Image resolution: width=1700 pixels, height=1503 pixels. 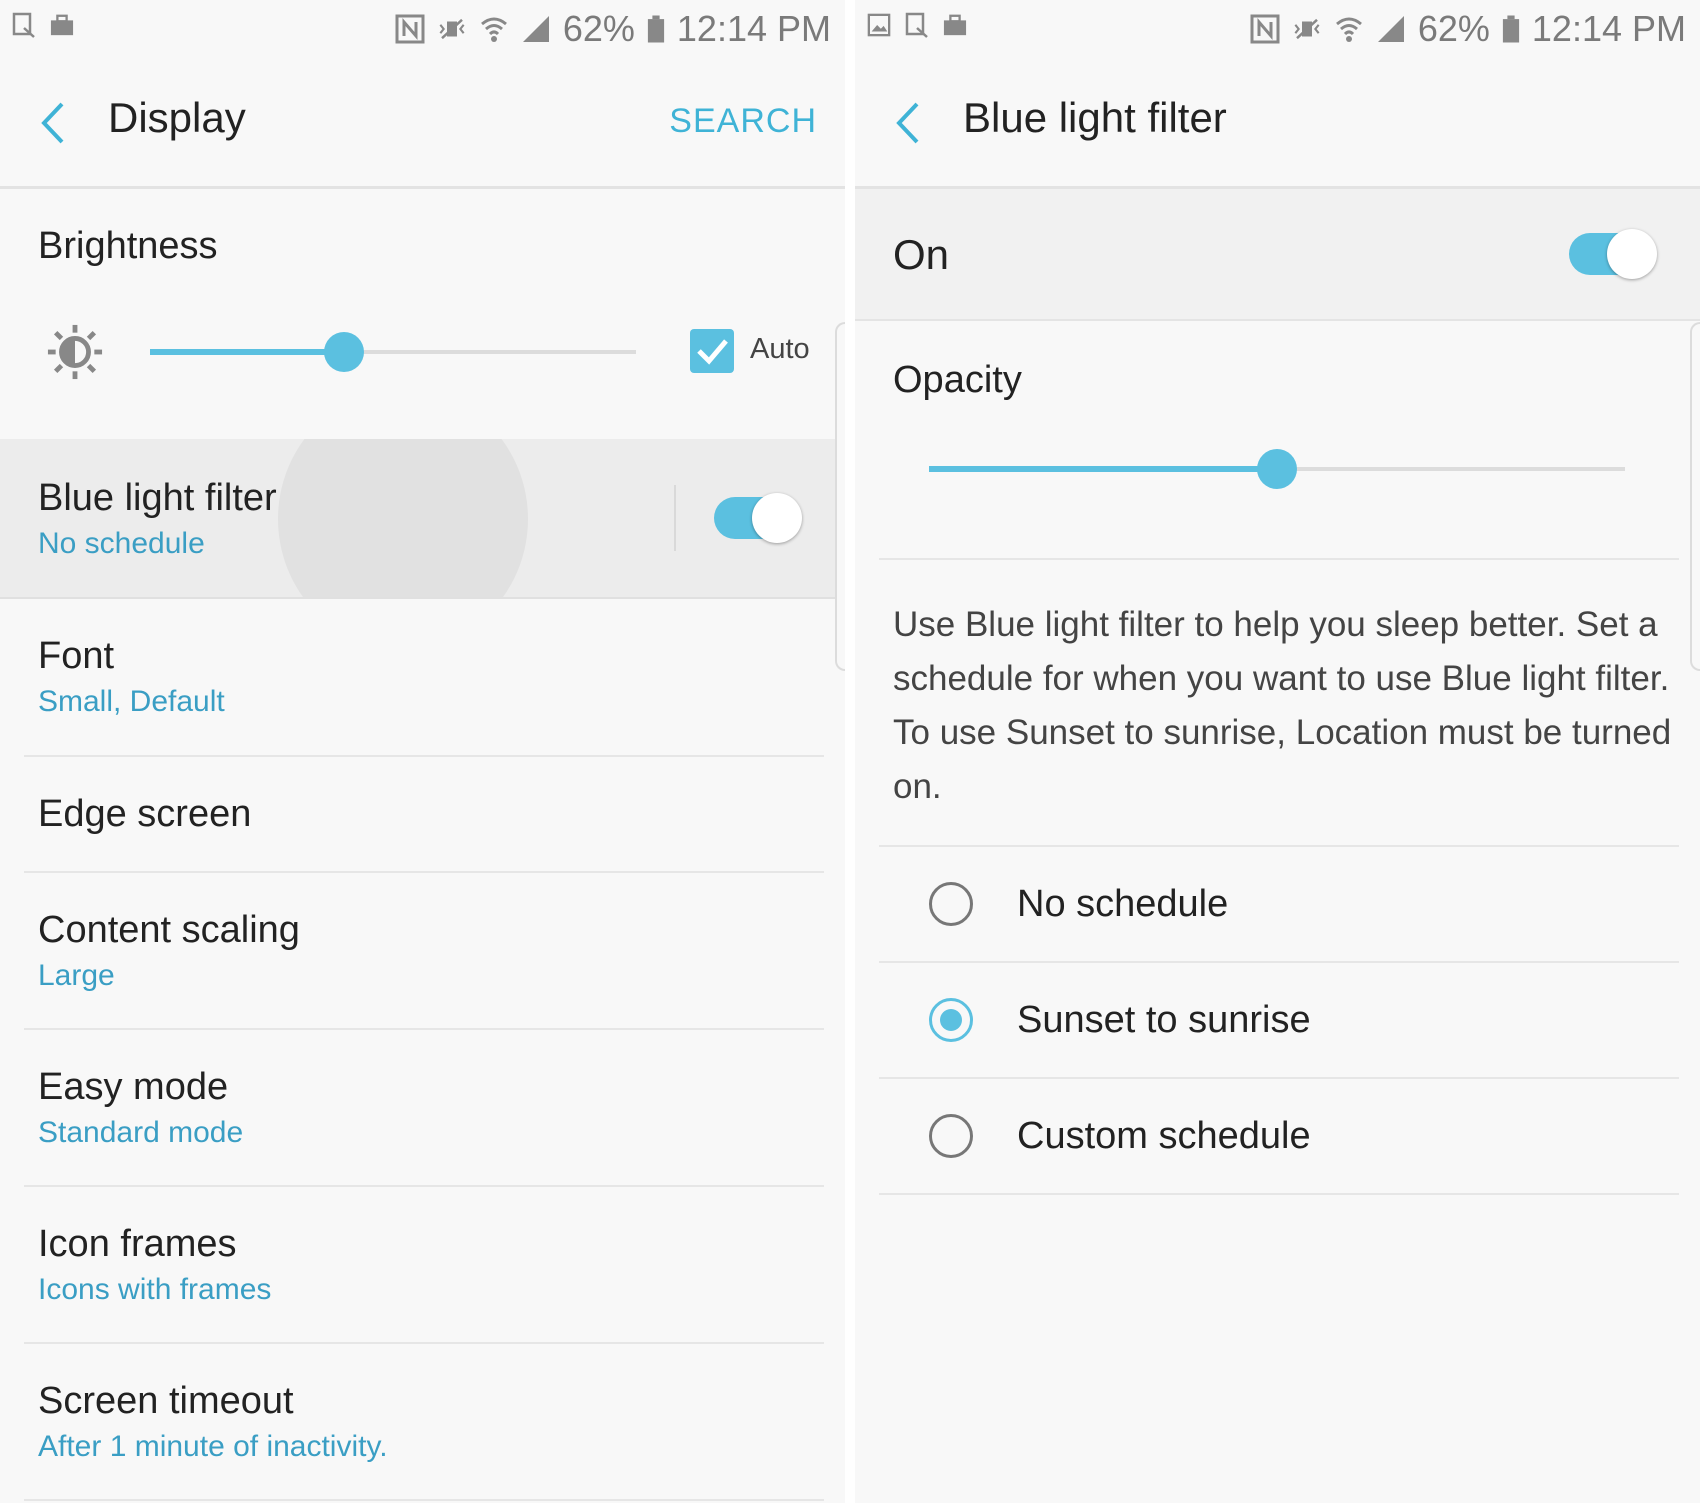 I want to click on row-subtitle: Small, Default, so click(x=131, y=701).